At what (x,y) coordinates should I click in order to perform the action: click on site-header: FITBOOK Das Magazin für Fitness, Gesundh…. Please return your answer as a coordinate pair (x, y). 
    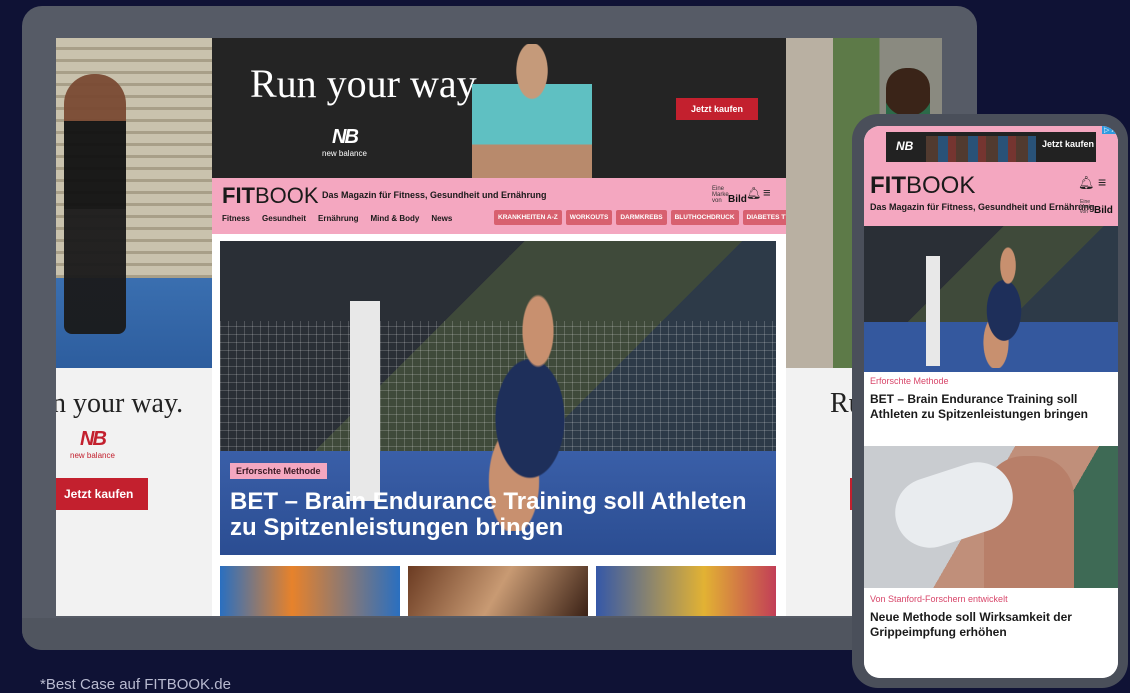
    Looking at the image, I should click on (508, 206).